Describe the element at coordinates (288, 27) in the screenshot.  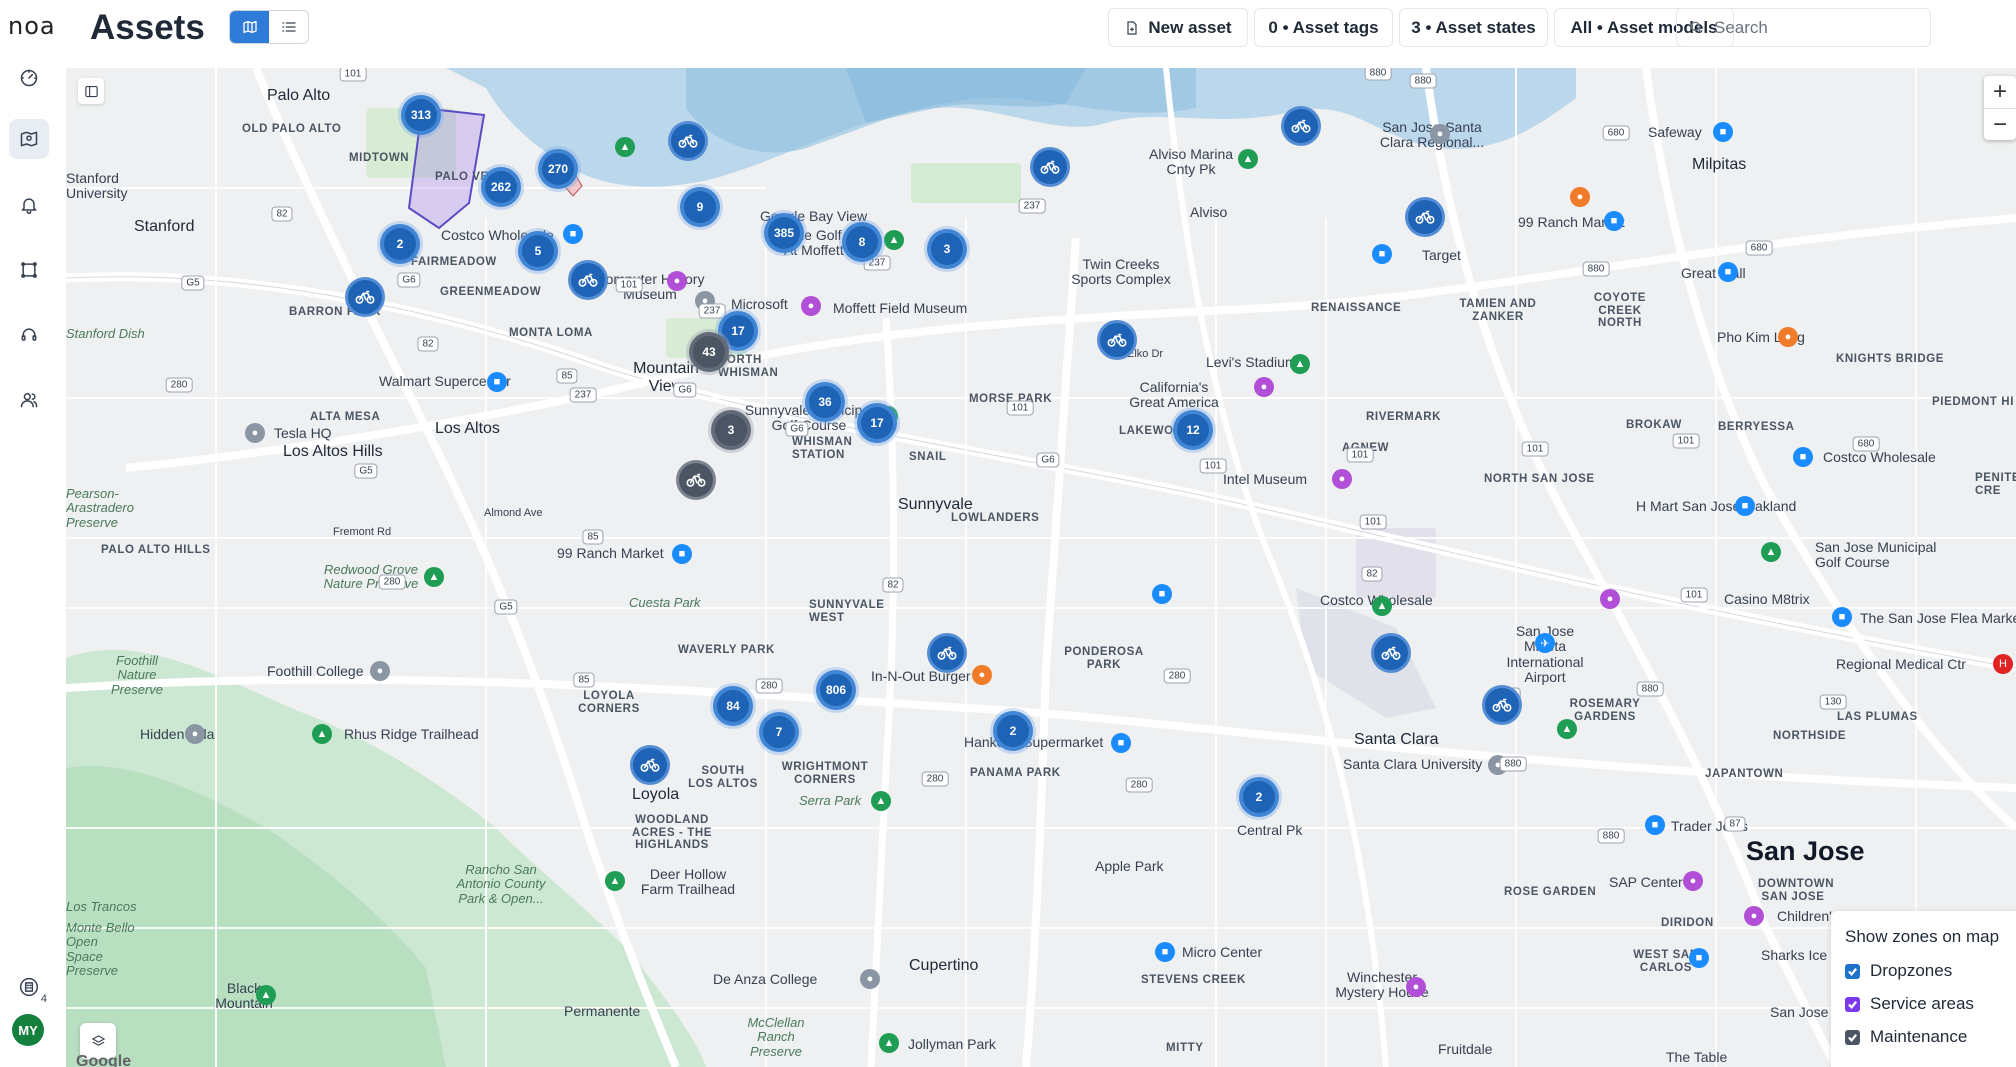
I see `list-view-button` at that location.